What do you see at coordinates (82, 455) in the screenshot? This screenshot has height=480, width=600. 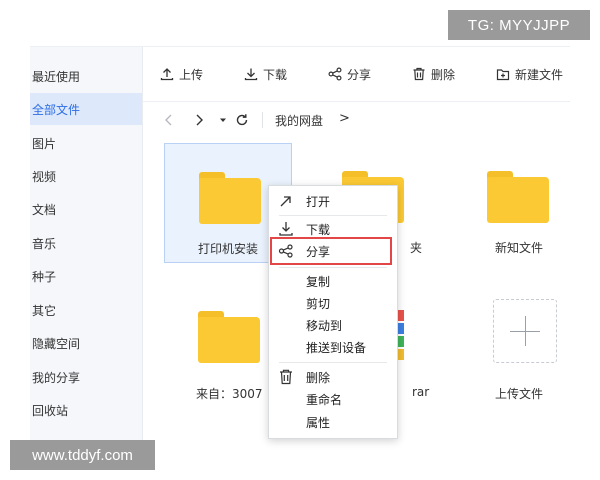 I see `watermark-bottom: www.tddyf.com` at bounding box center [82, 455].